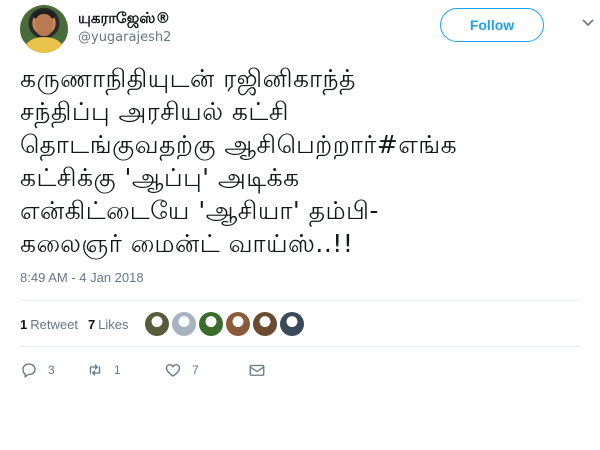 Image resolution: width=600 pixels, height=450 pixels. I want to click on default-avatar, so click(183, 324).